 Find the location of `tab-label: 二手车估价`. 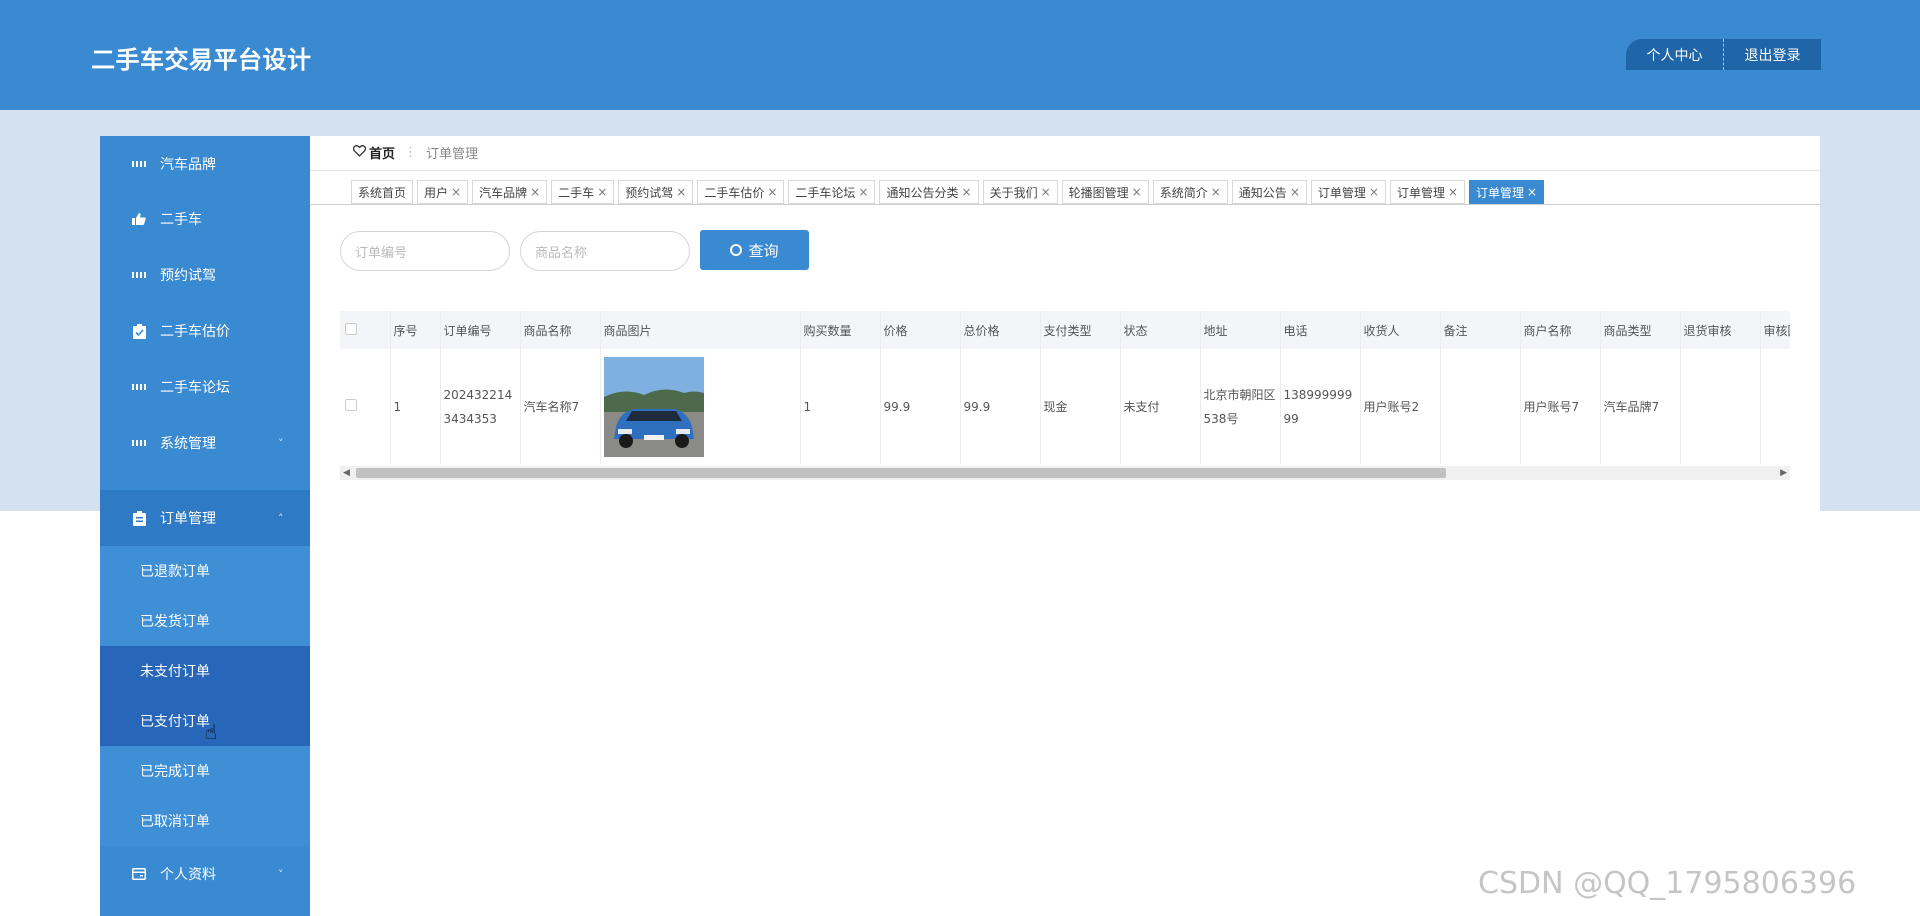

tab-label: 二手车估价 is located at coordinates (734, 192).